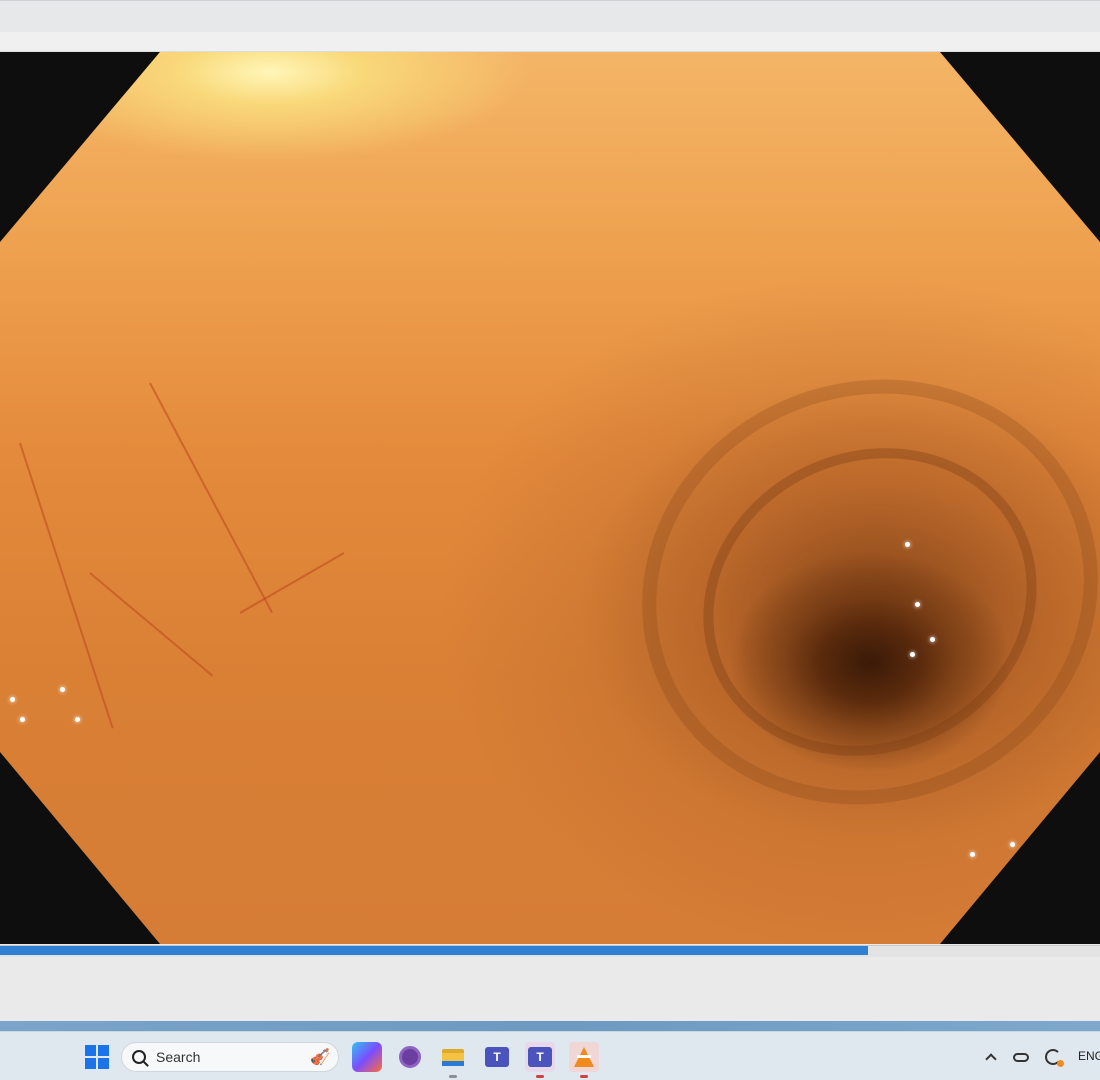  I want to click on windows-logo-icon, so click(97, 1057).